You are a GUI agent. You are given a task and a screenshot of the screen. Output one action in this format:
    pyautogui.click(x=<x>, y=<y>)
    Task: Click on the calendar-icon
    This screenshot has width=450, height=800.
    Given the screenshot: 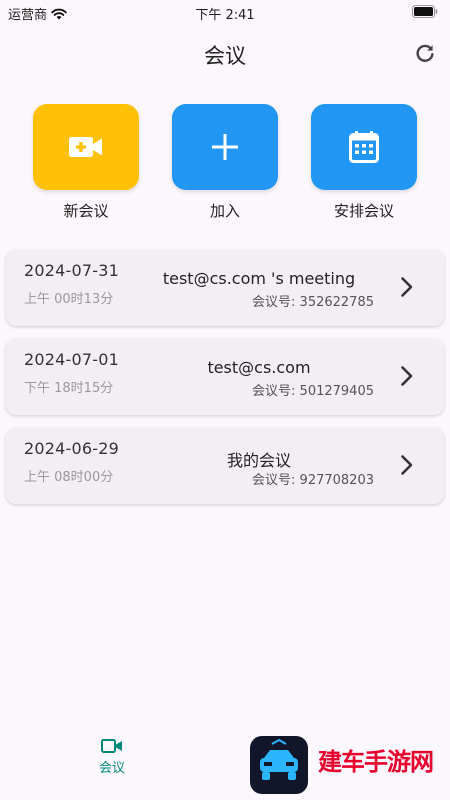 What is the action you would take?
    pyautogui.click(x=364, y=147)
    